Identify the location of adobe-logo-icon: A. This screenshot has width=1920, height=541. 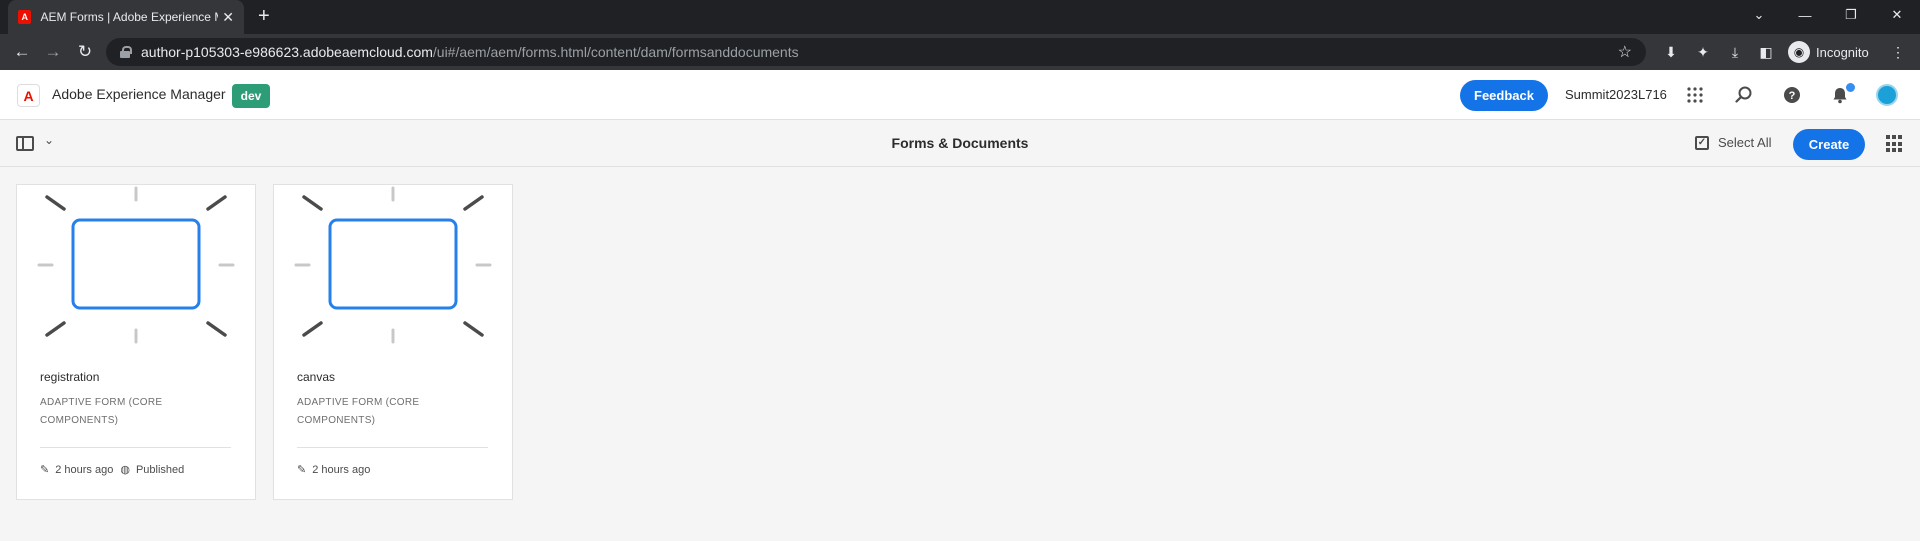
(28, 95).